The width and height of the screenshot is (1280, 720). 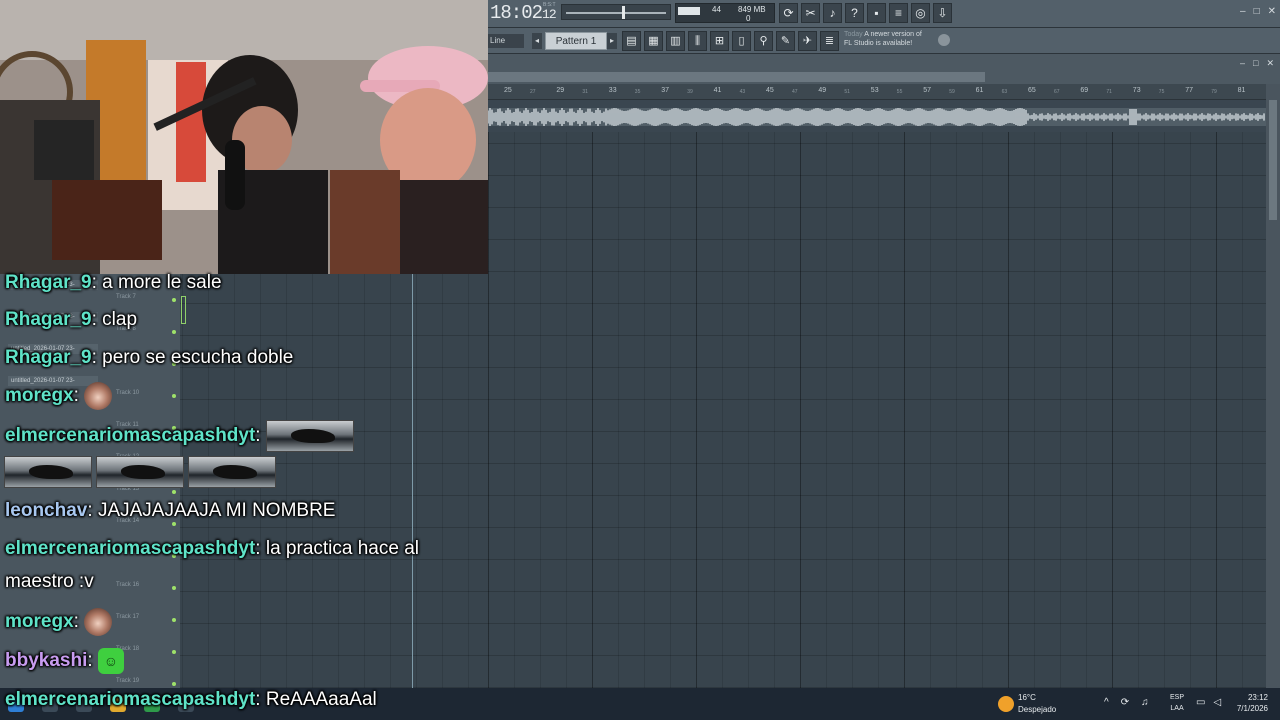 What do you see at coordinates (537, 41) in the screenshot?
I see `prev-pattern-button: ◂` at bounding box center [537, 41].